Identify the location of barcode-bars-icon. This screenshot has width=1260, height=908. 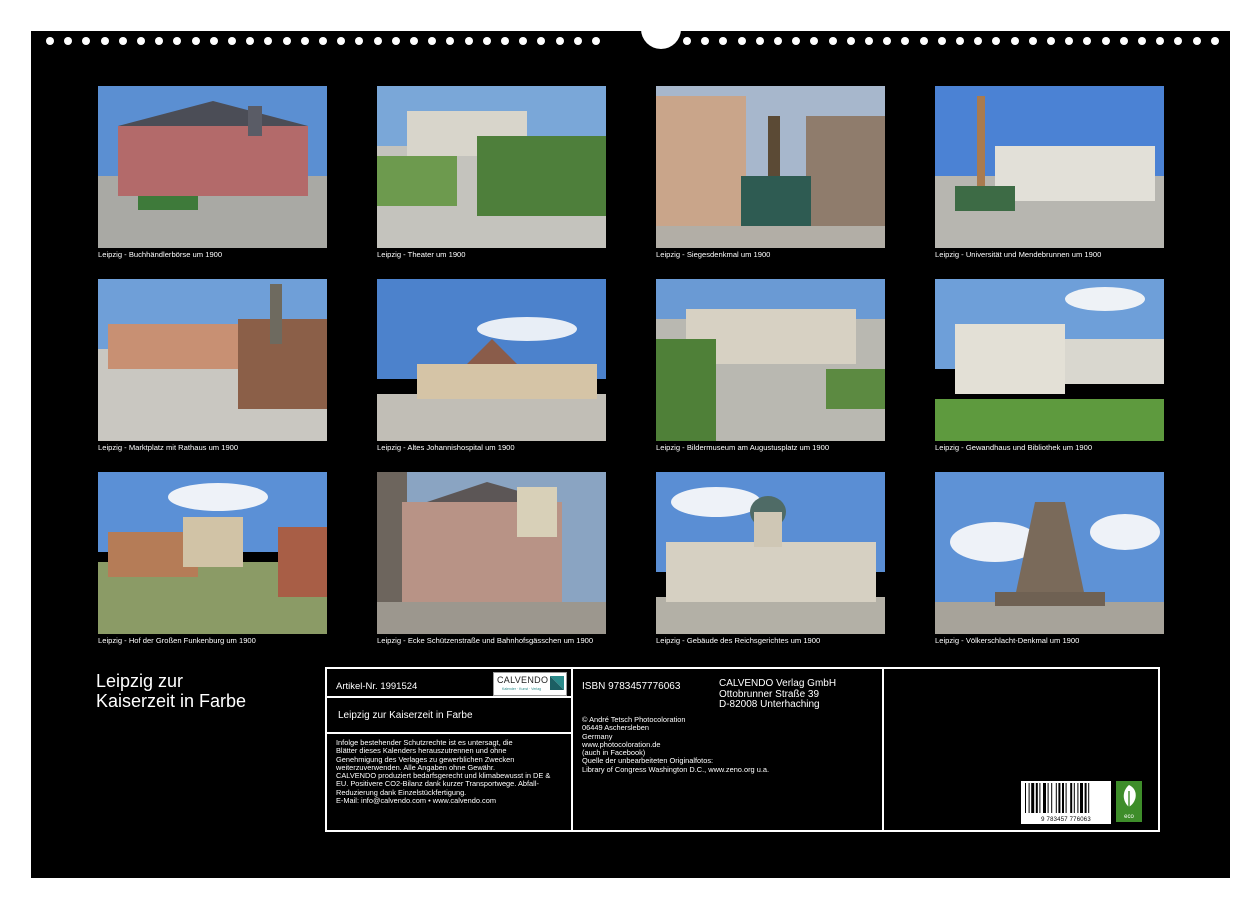
(1066, 798).